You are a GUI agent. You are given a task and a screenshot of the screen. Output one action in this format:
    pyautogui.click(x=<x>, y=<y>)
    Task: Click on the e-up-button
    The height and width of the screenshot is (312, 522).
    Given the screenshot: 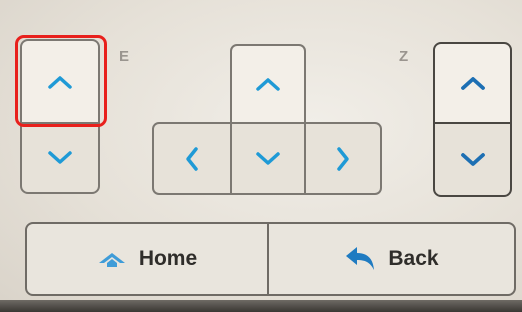 What is the action you would take?
    pyautogui.click(x=60, y=81)
    